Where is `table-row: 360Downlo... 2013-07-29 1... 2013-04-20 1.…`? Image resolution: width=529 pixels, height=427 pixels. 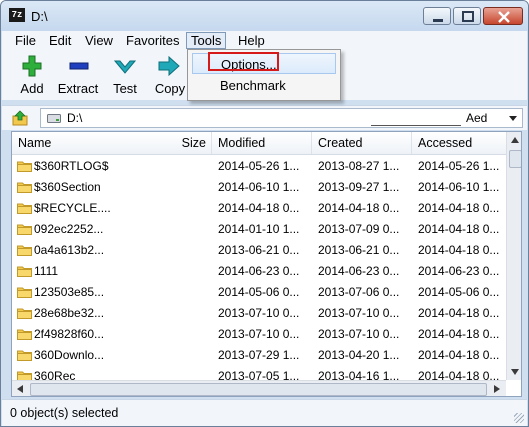
table-row: 360Downlo... 2013-07-29 1... 2013-04-20 1.… is located at coordinates (259, 355).